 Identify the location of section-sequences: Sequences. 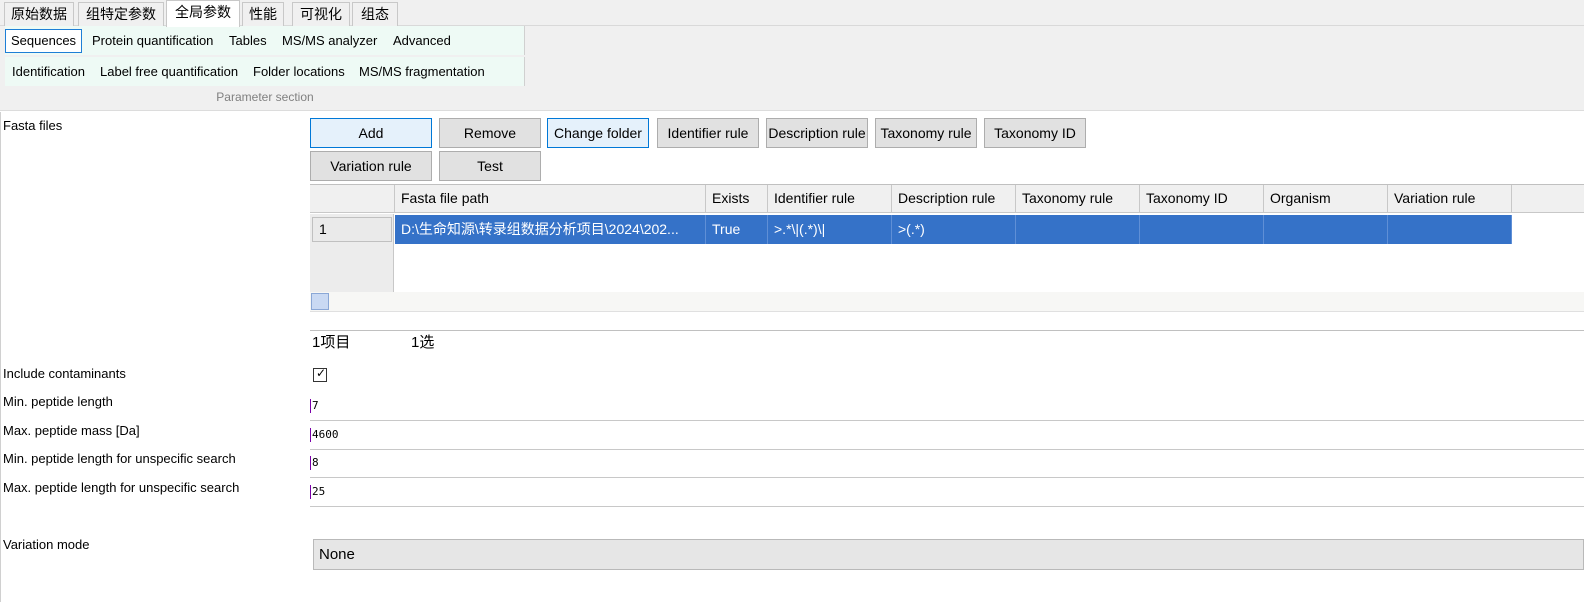
(44, 41).